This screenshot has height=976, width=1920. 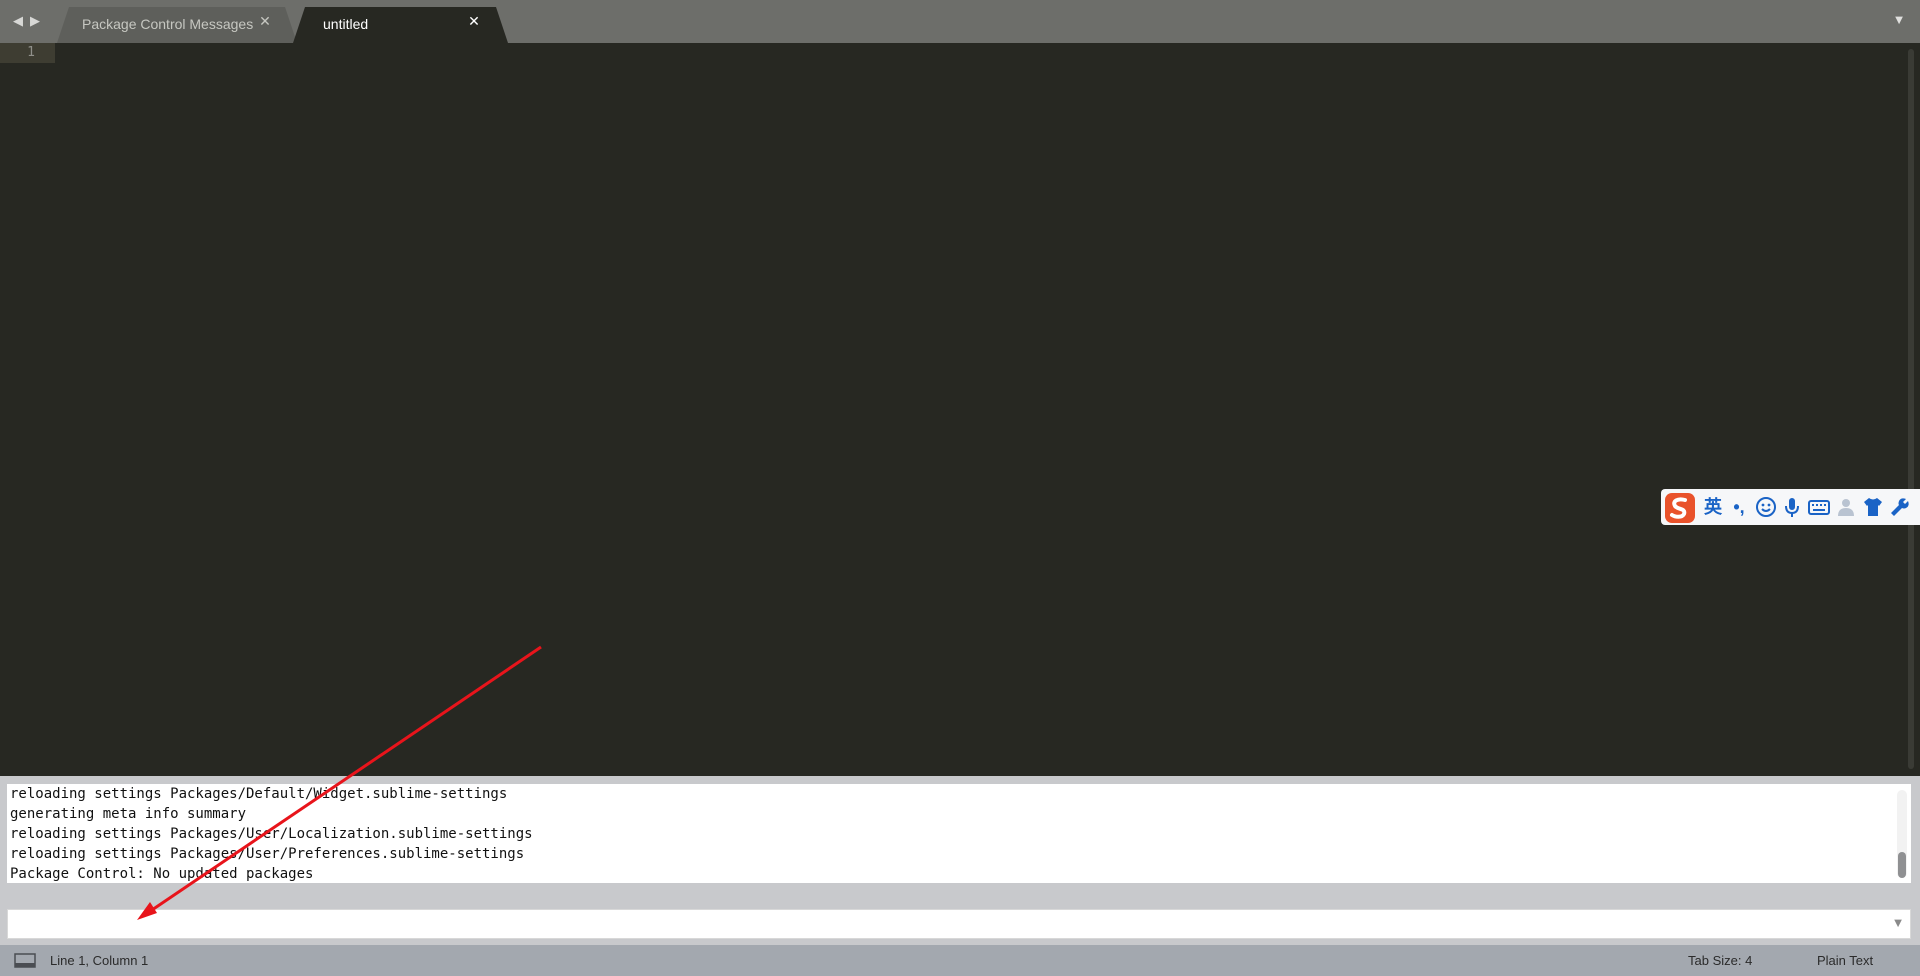 I want to click on ime-toolbar: 英 •,, so click(x=1790, y=507).